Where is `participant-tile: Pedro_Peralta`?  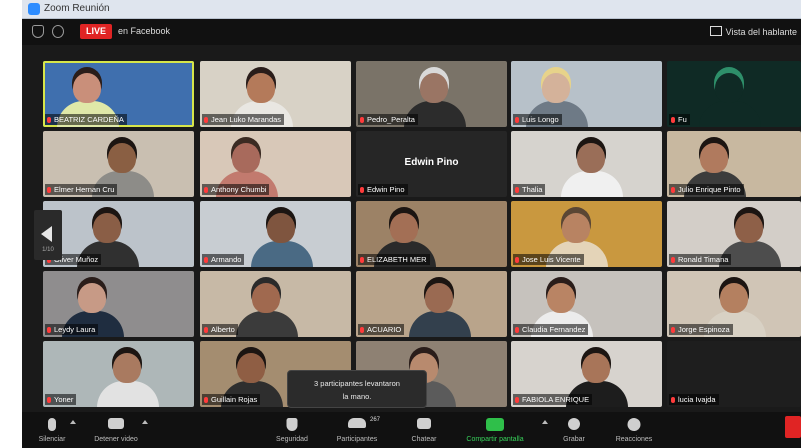
participant-tile: Pedro_Peralta is located at coordinates (431, 94).